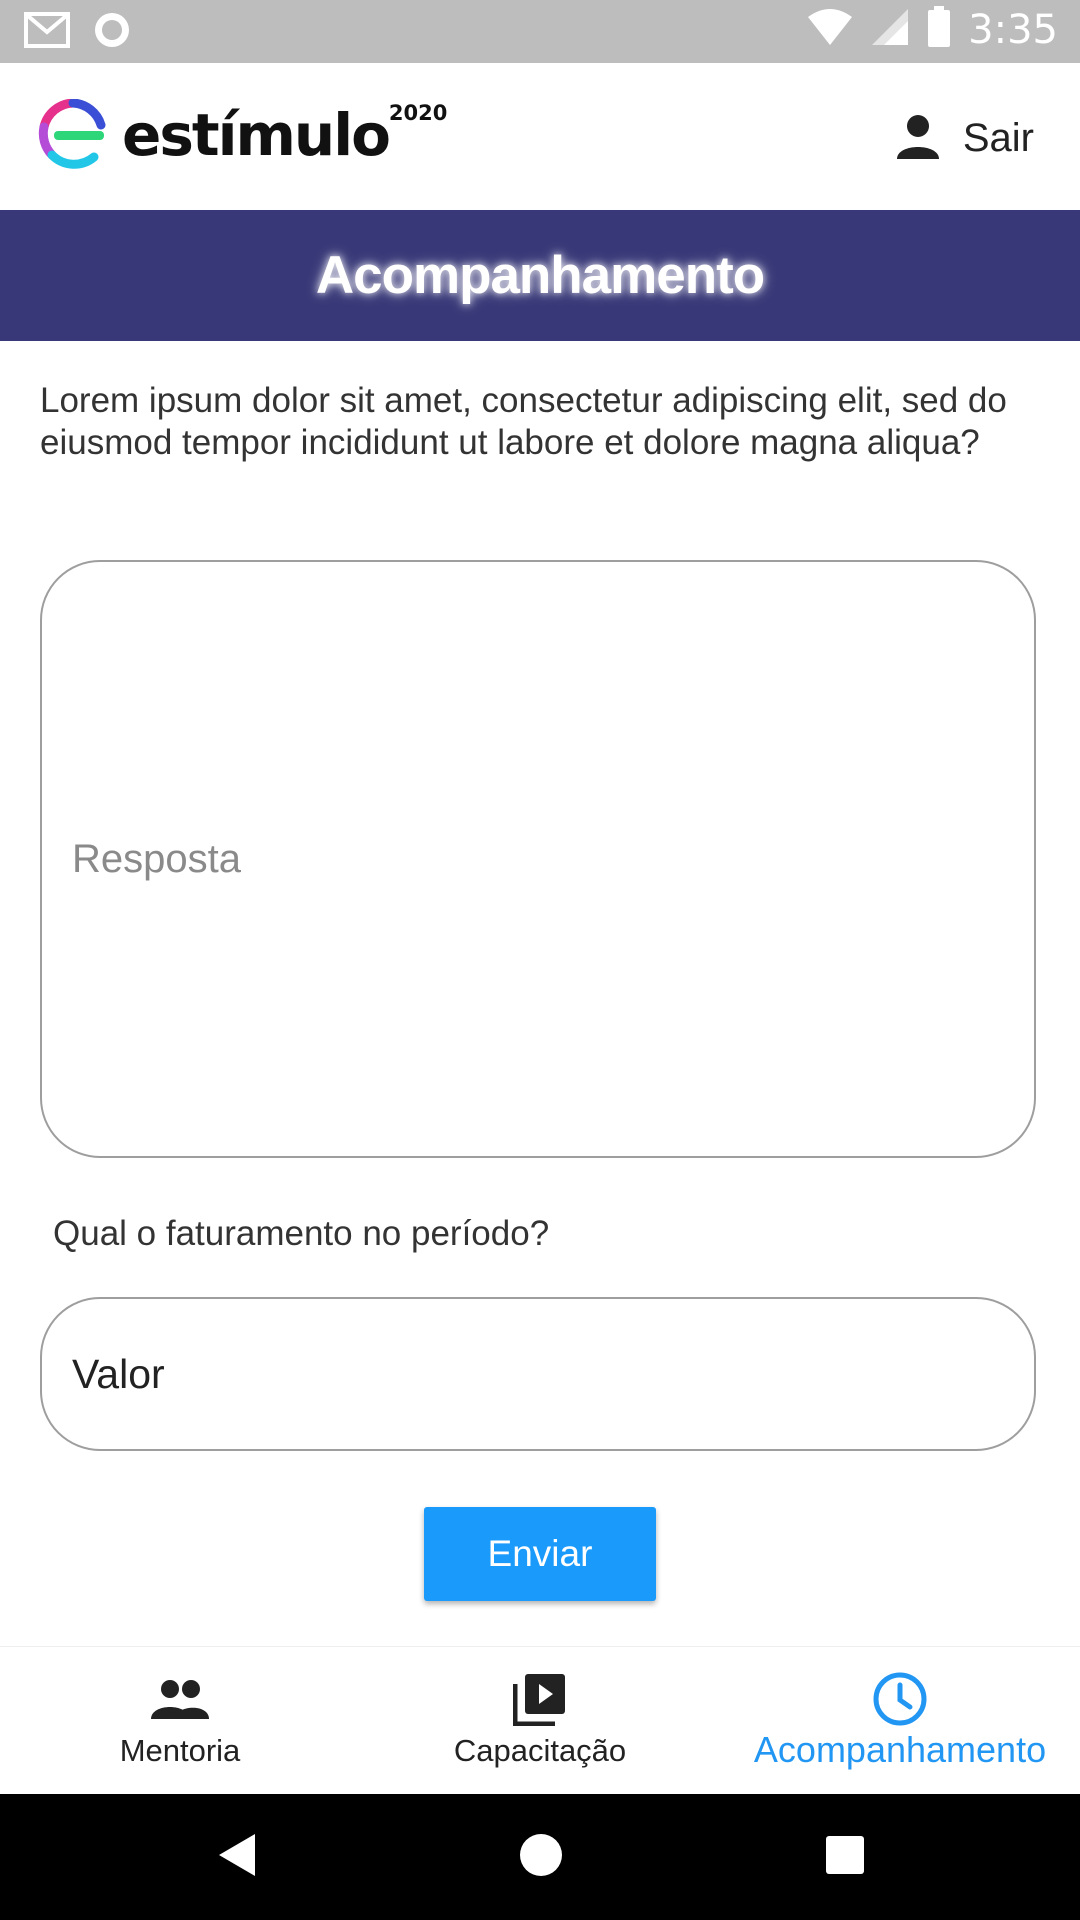  Describe the element at coordinates (112, 32) in the screenshot. I see `circle-notification-icon` at that location.